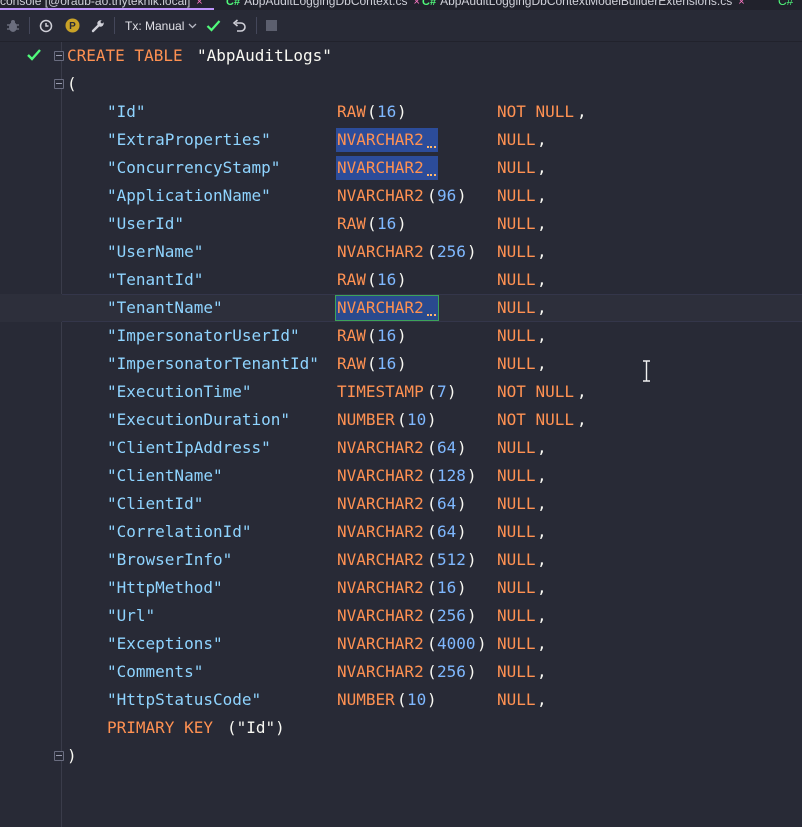  I want to click on column-constraint: NOT NULL, so click(536, 111).